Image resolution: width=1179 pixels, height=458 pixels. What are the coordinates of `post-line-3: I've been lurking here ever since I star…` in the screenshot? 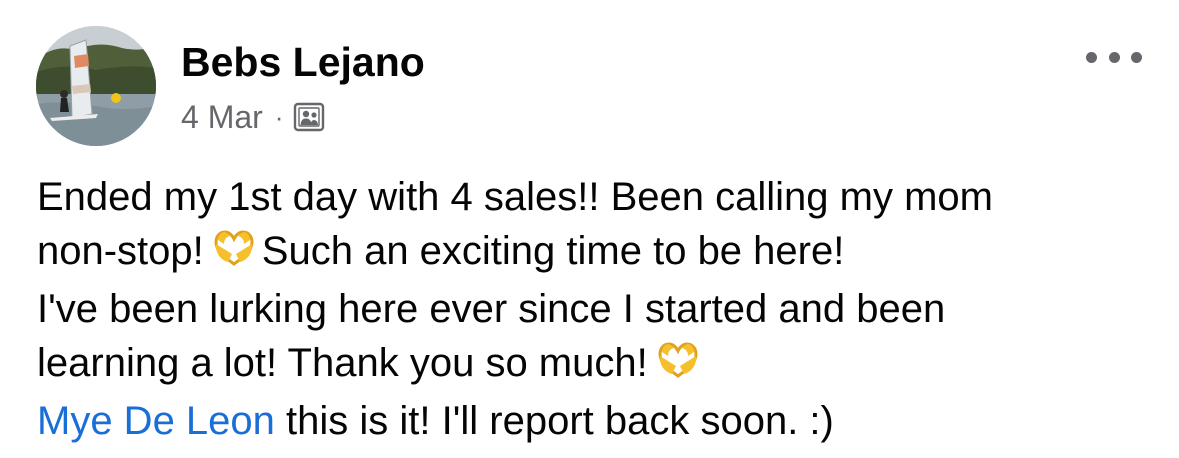 It's located at (491, 309).